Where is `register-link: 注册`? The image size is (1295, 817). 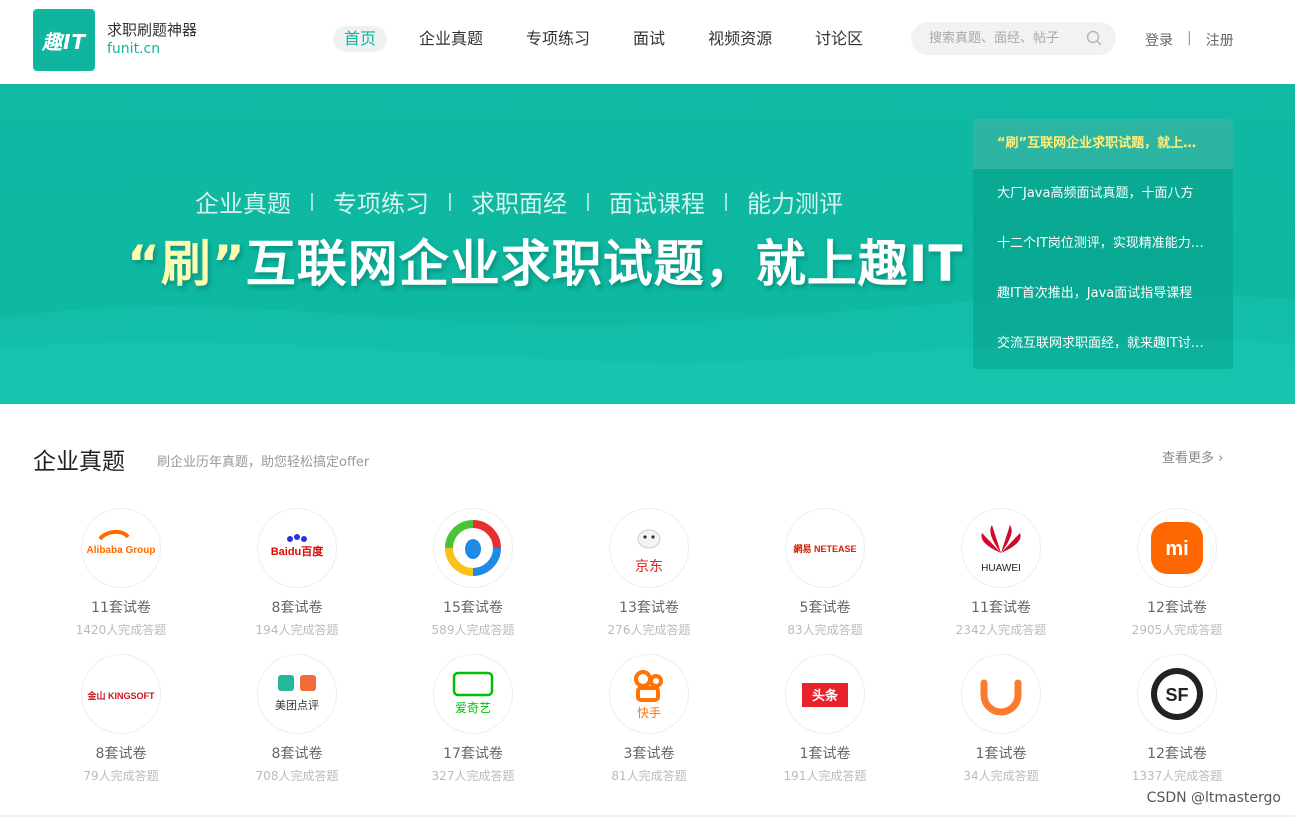 register-link: 注册 is located at coordinates (1220, 40).